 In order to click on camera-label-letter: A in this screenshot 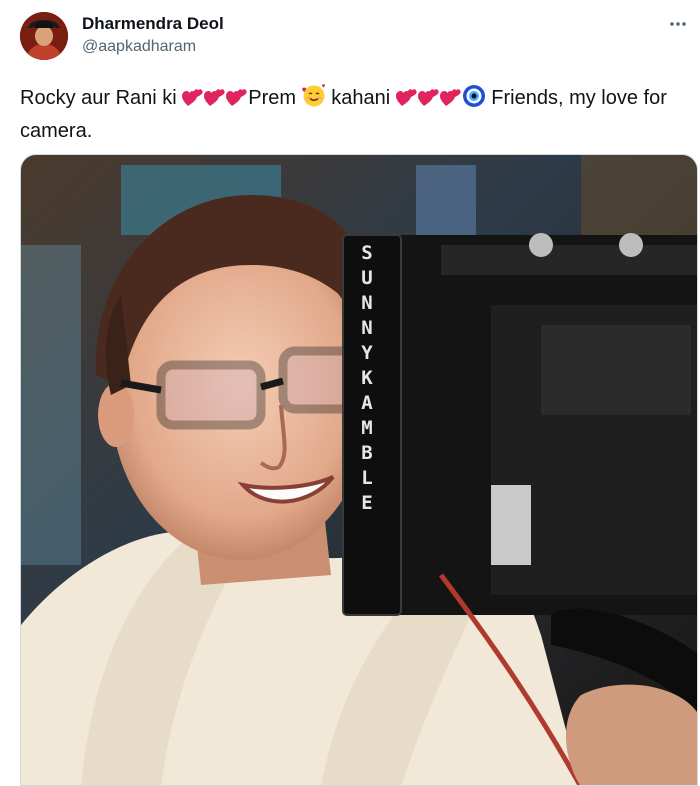, I will do `click(371, 403)`.